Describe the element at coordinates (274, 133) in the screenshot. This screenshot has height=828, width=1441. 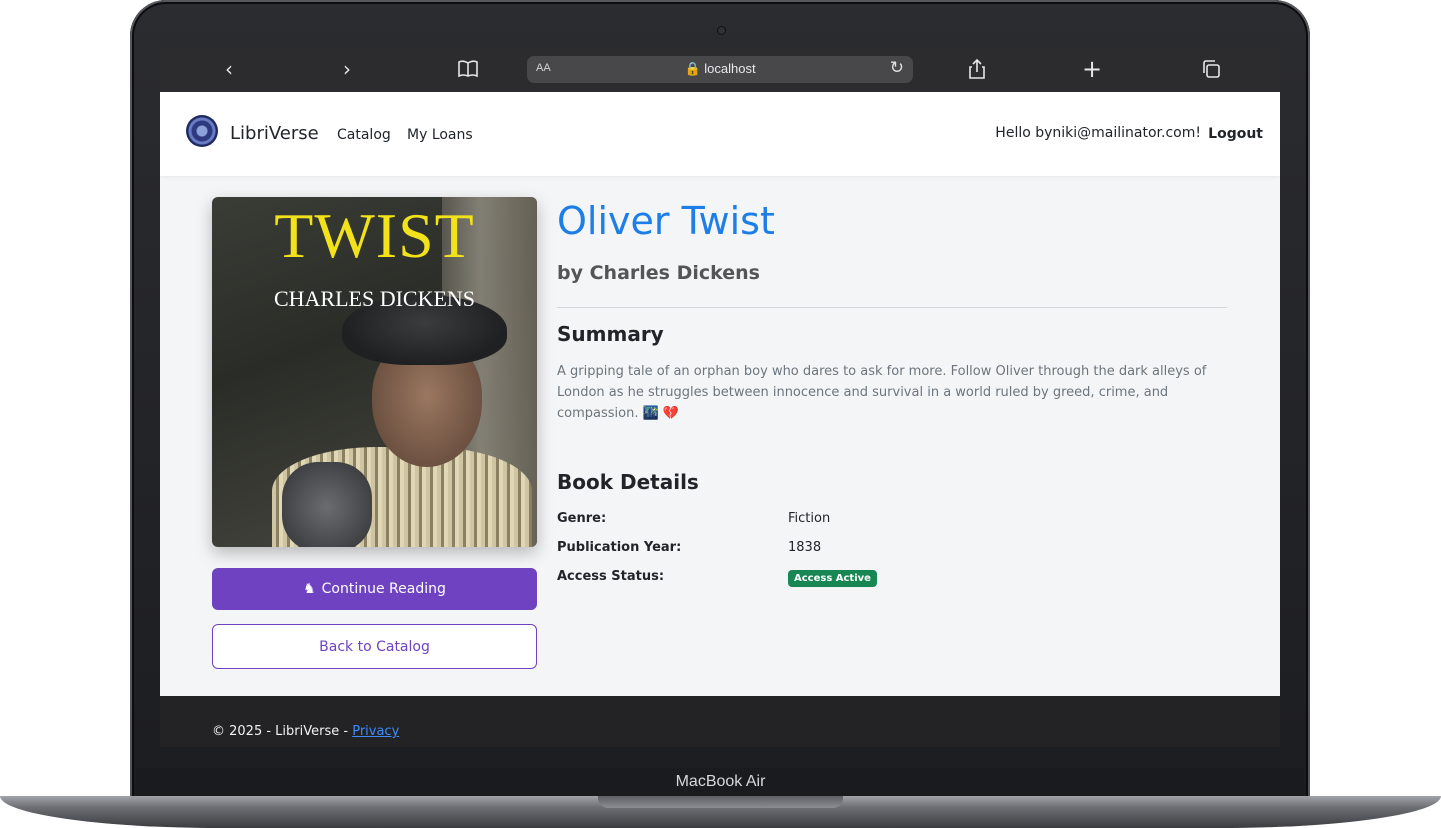
I see `brand-link: LibriVerse` at that location.